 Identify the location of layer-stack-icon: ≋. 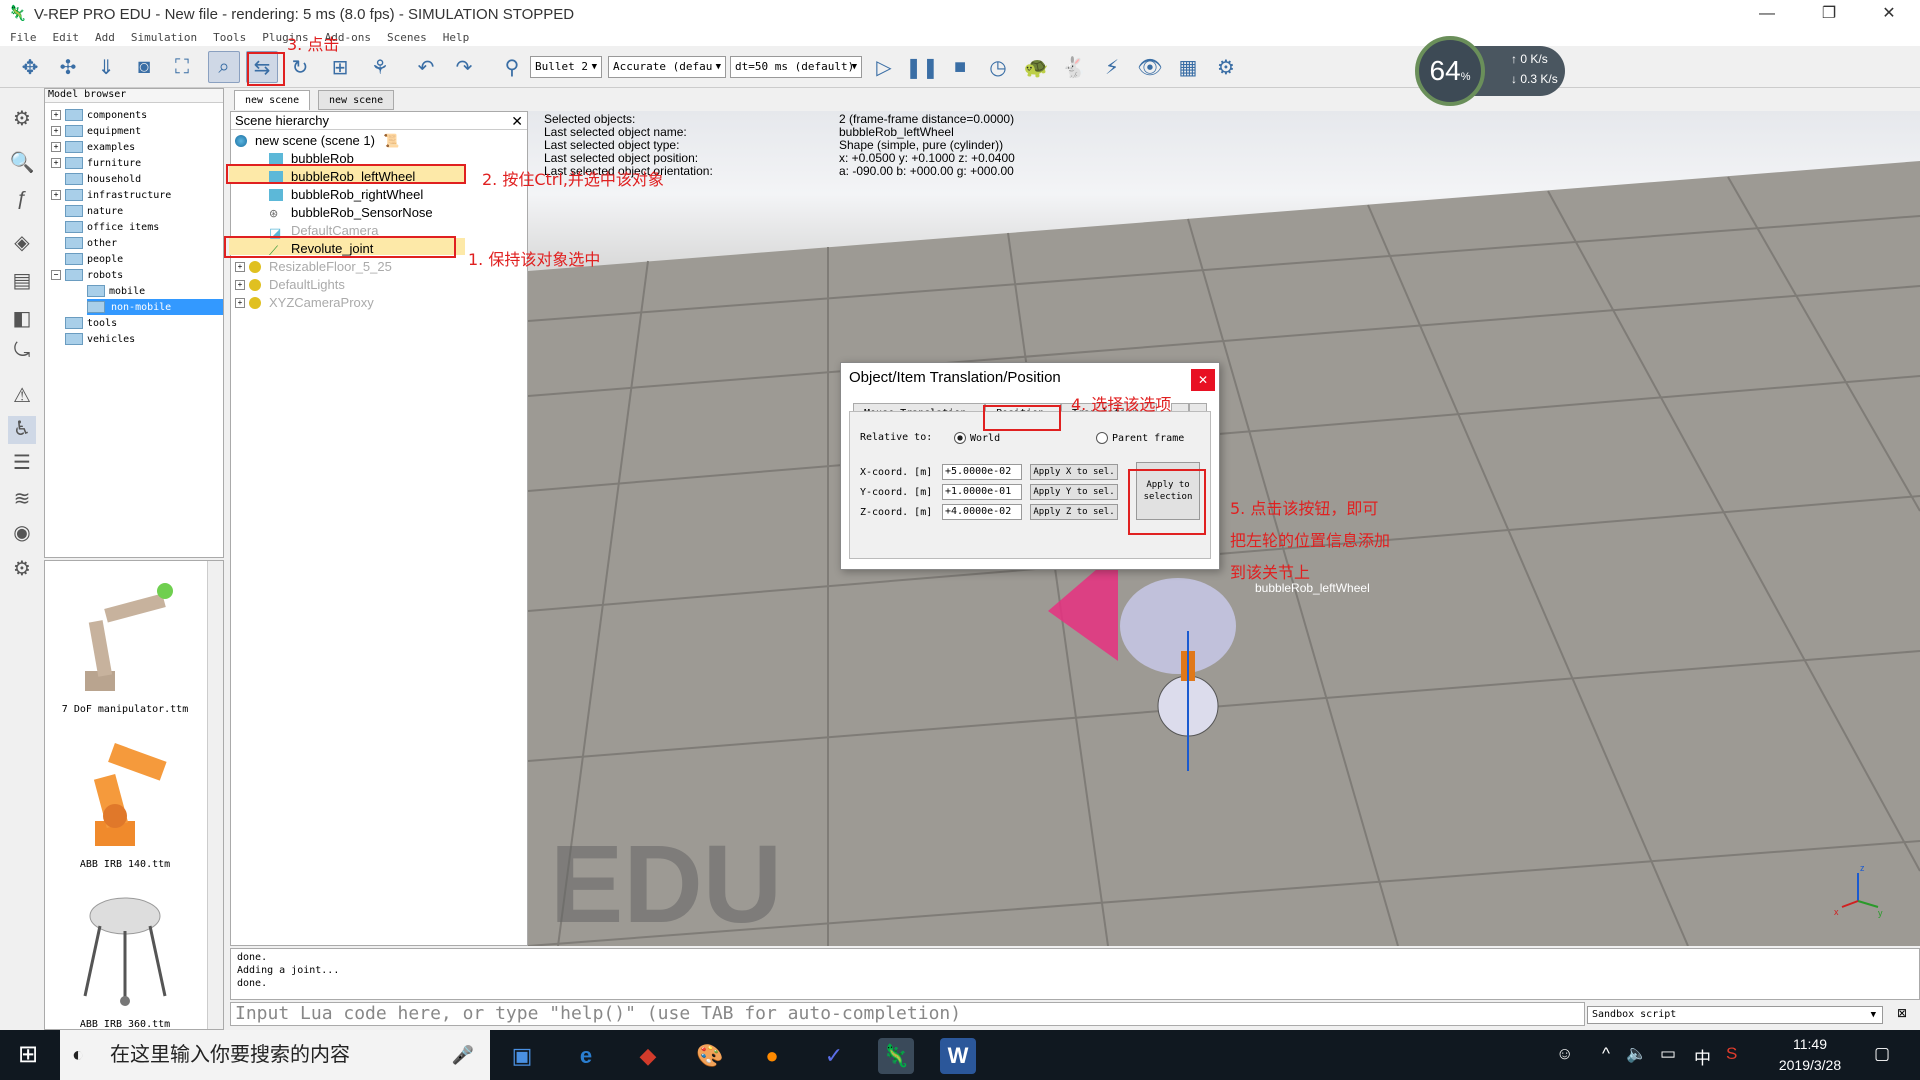
(22, 500).